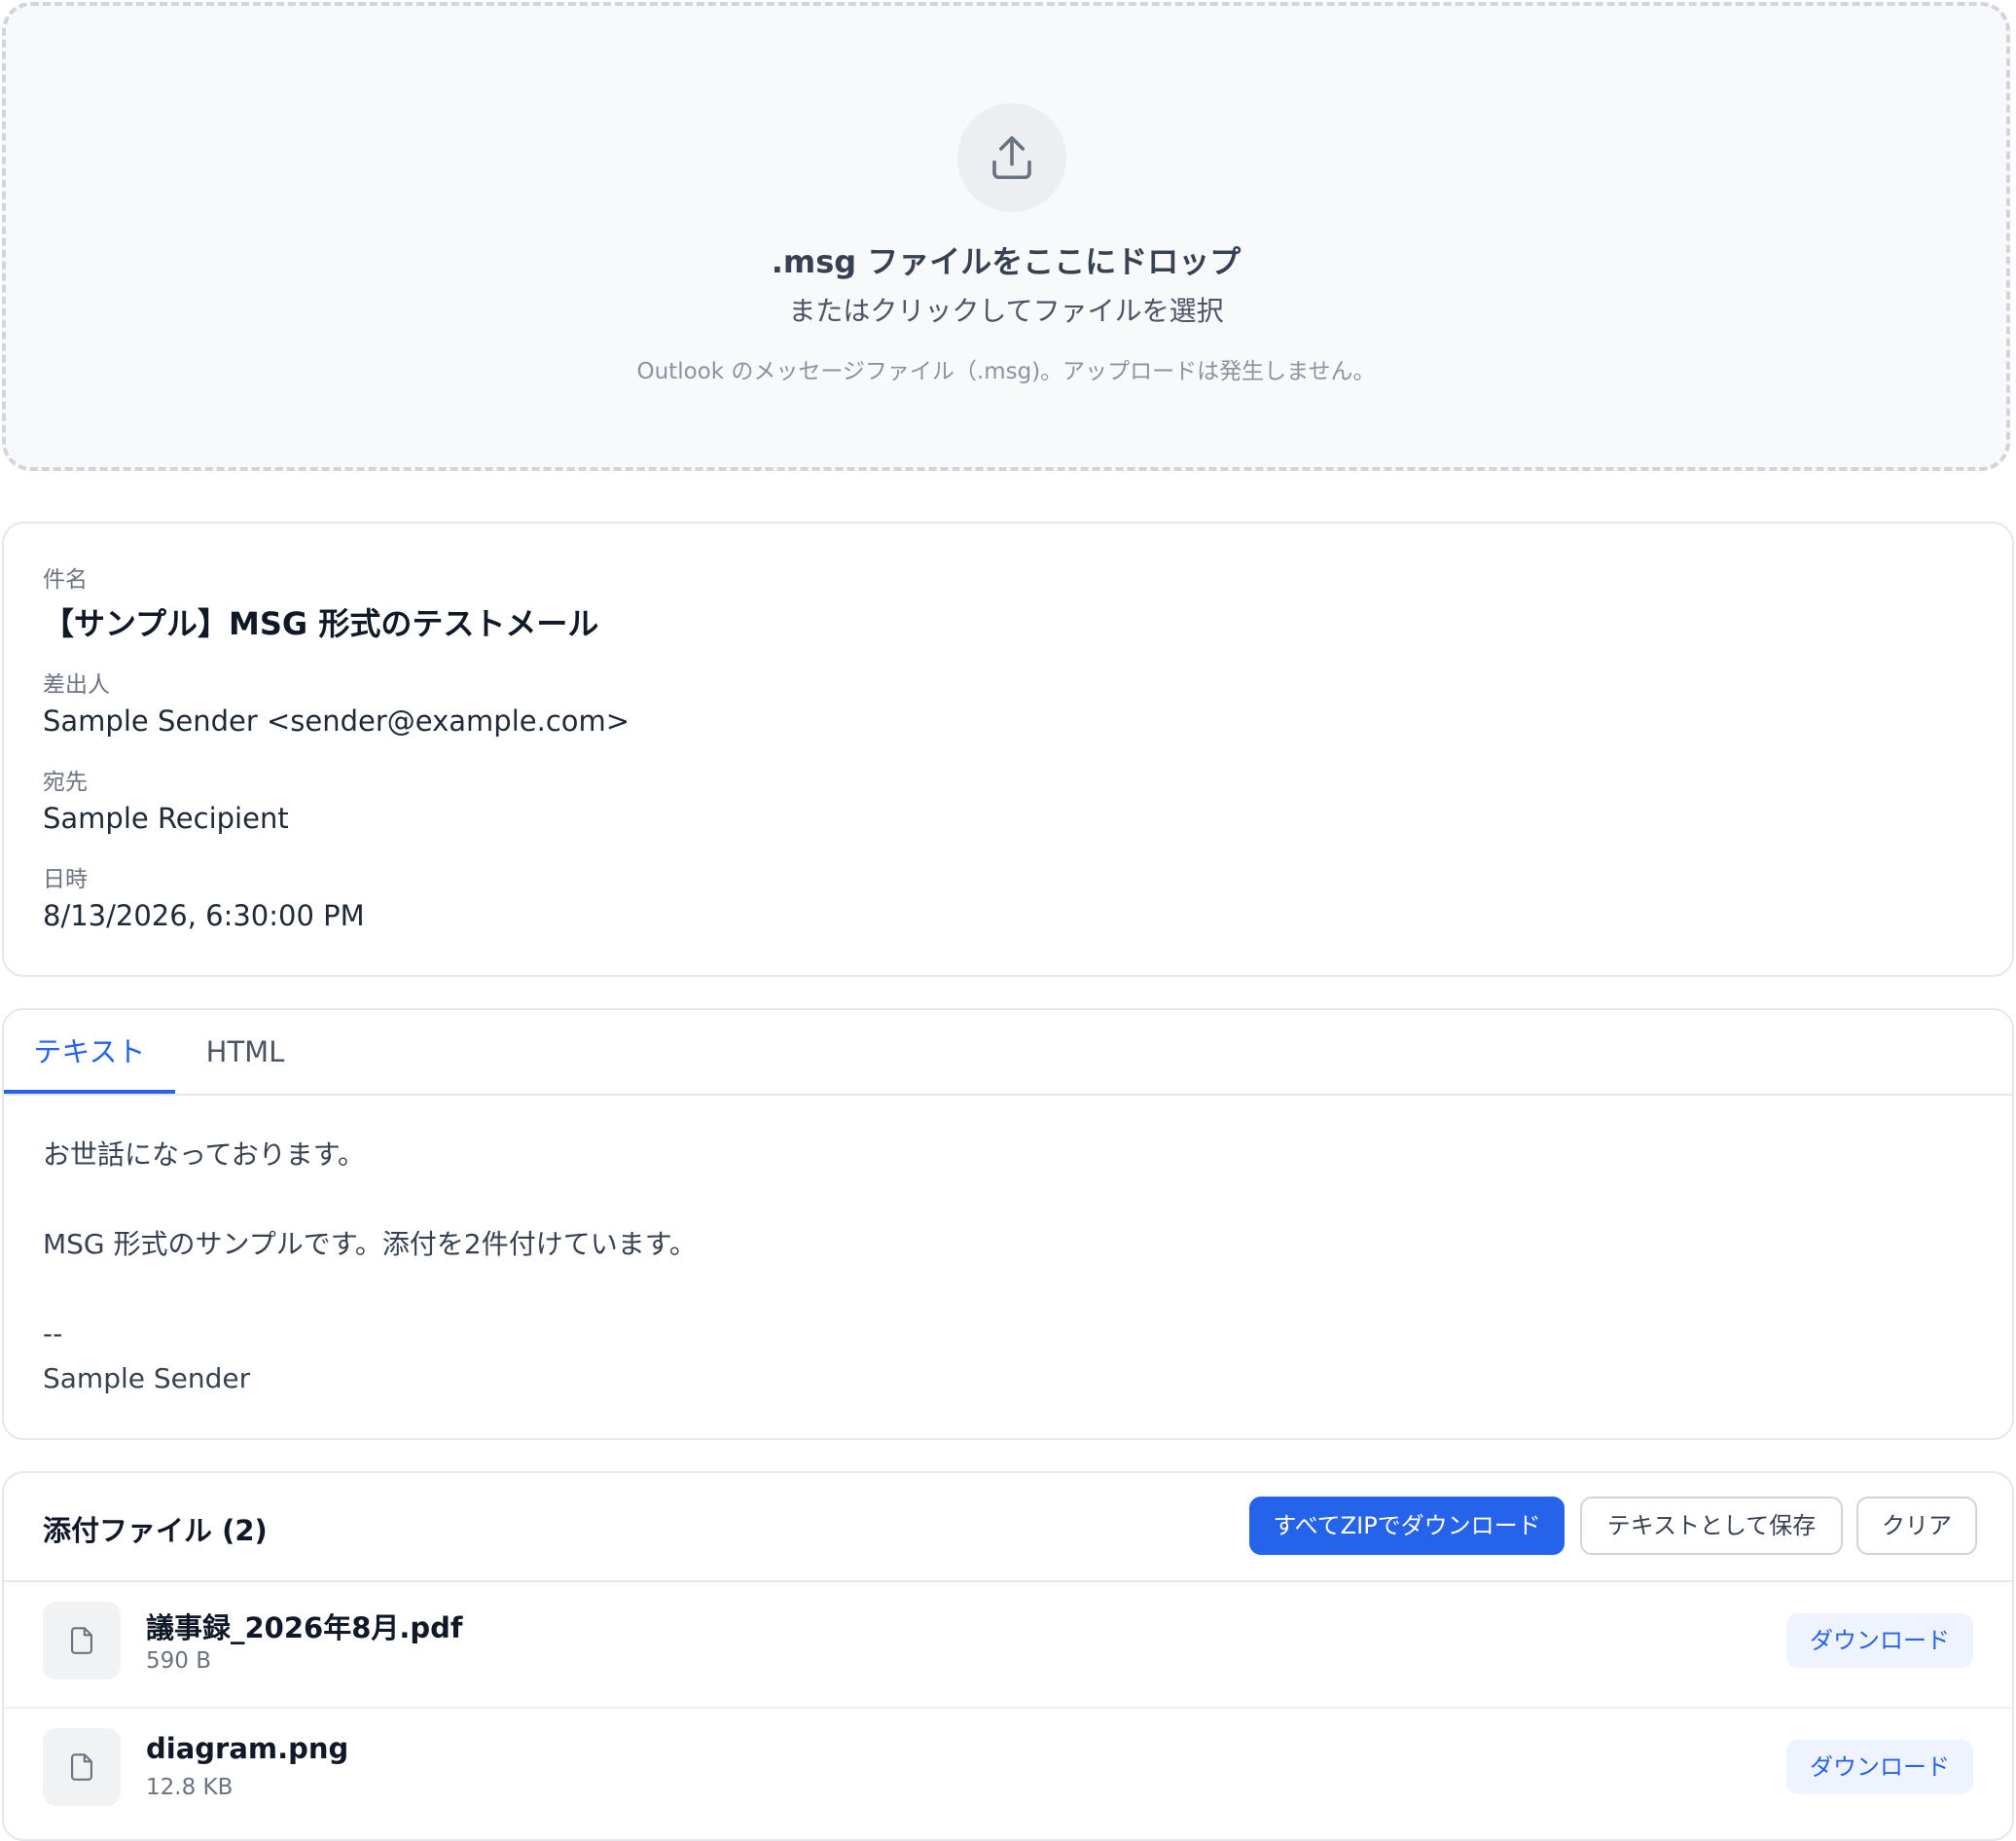  What do you see at coordinates (1006, 261) in the screenshot?
I see `dropzone-title: .msg ファイルをここにドロップ` at bounding box center [1006, 261].